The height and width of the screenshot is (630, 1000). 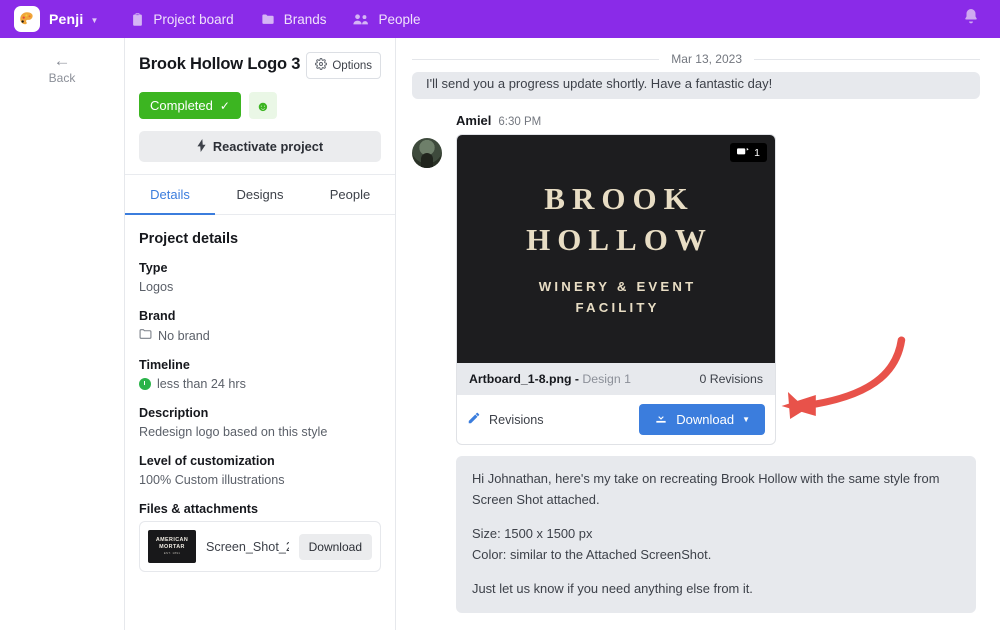 I want to click on smiley-icon: ☻, so click(x=262, y=105).